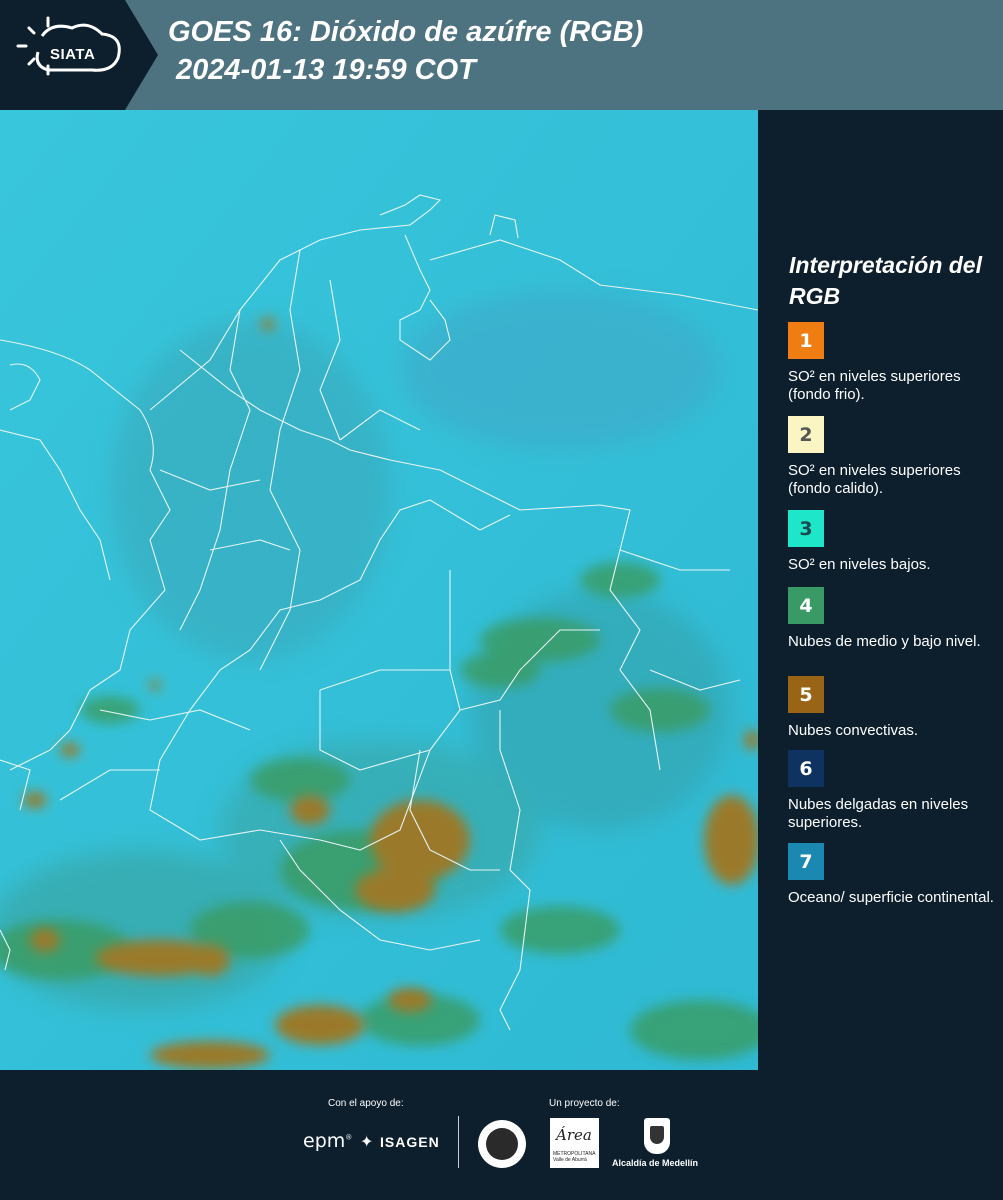 This screenshot has height=1200, width=1003. Describe the element at coordinates (324, 1141) in the screenshot. I see `epm-text: epm` at that location.